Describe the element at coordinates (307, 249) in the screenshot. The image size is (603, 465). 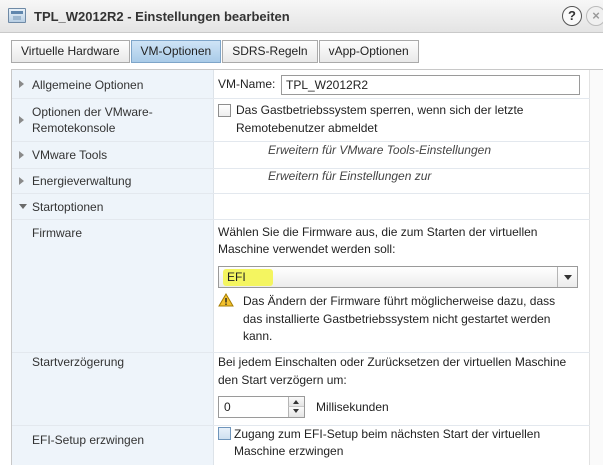
I see `firmware-desc-2: Maschine verwendet werden soll:` at that location.